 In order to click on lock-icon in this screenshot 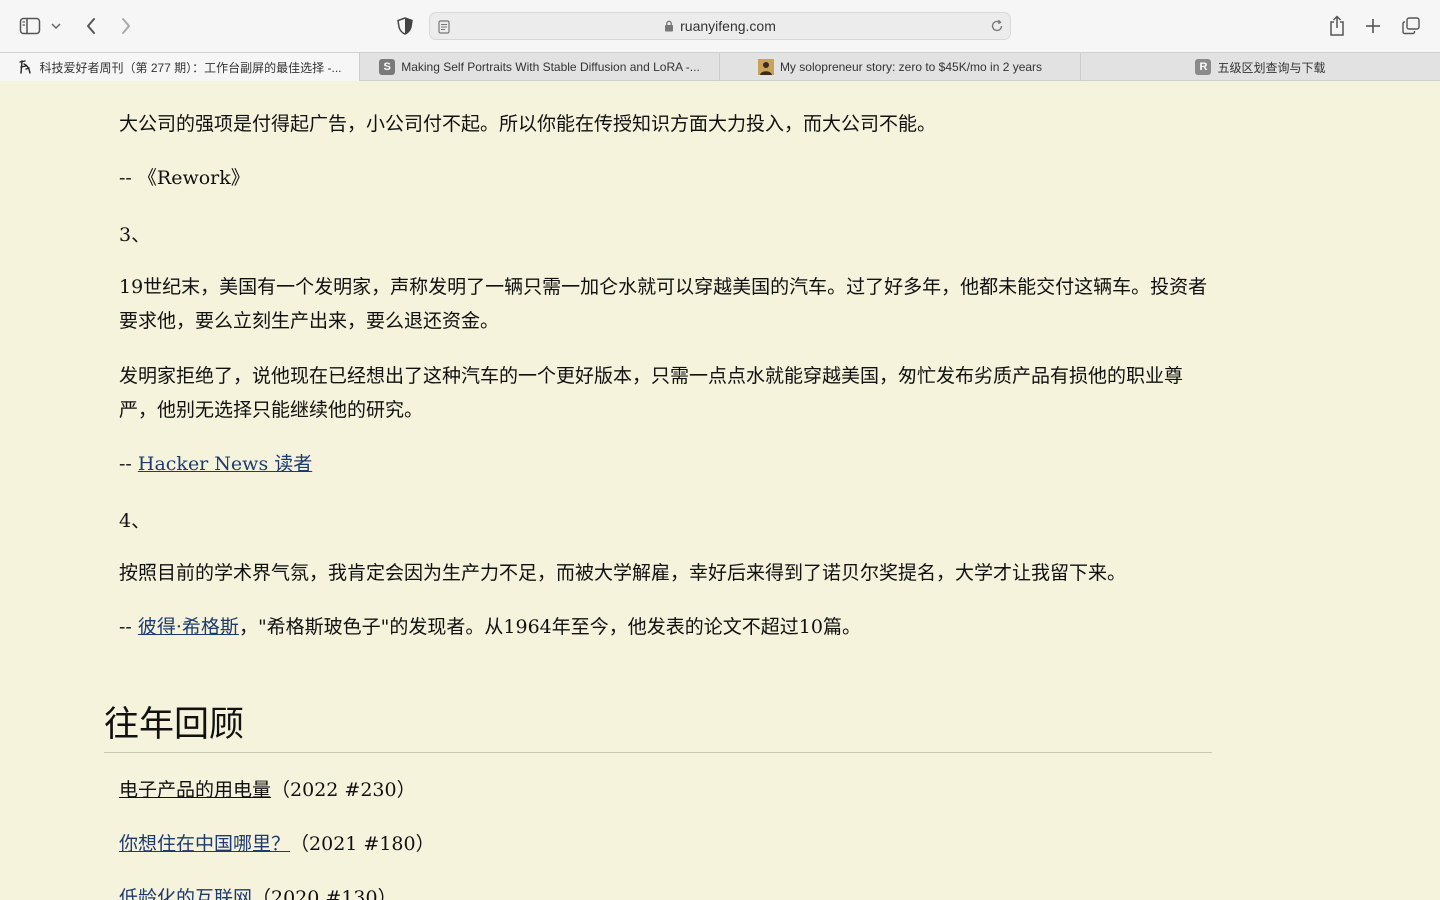, I will do `click(669, 27)`.